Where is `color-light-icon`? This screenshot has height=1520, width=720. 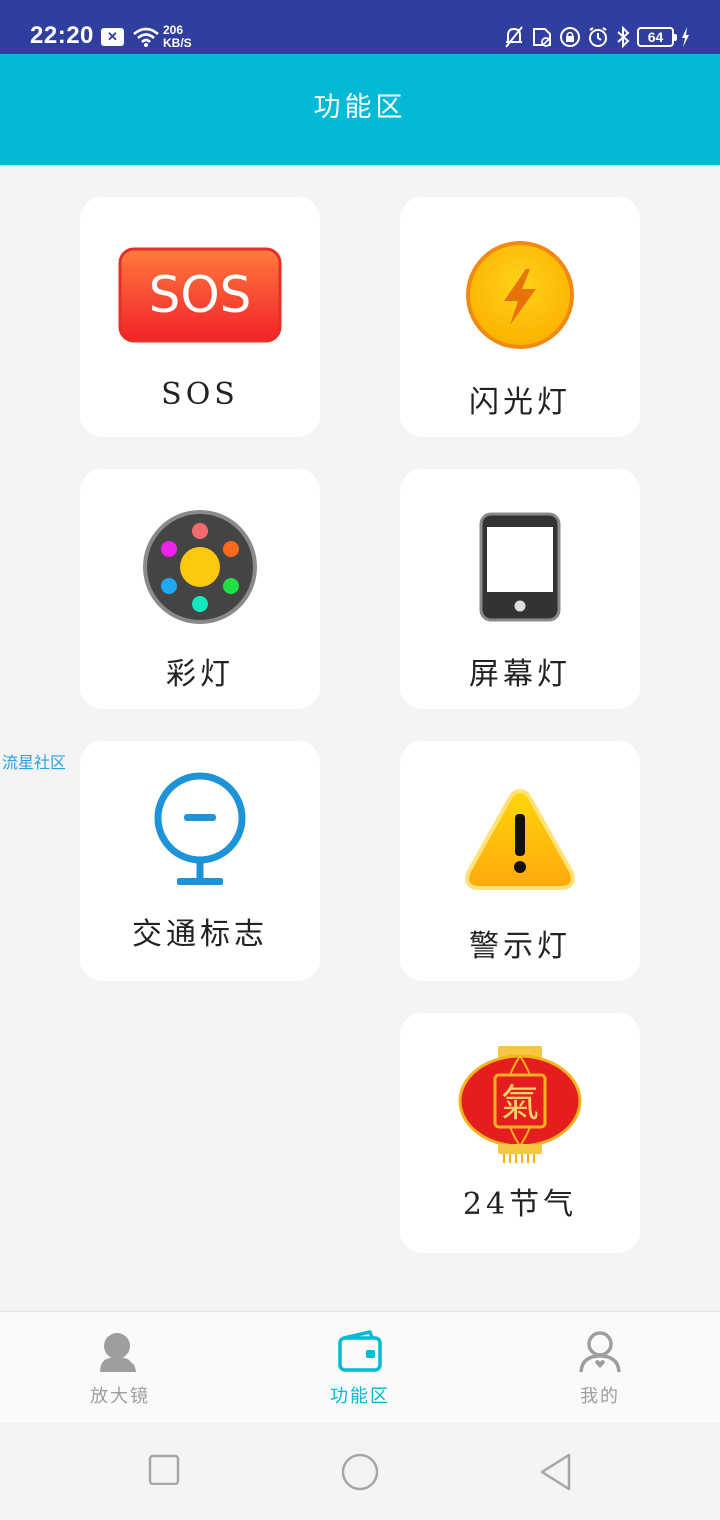 color-light-icon is located at coordinates (200, 567).